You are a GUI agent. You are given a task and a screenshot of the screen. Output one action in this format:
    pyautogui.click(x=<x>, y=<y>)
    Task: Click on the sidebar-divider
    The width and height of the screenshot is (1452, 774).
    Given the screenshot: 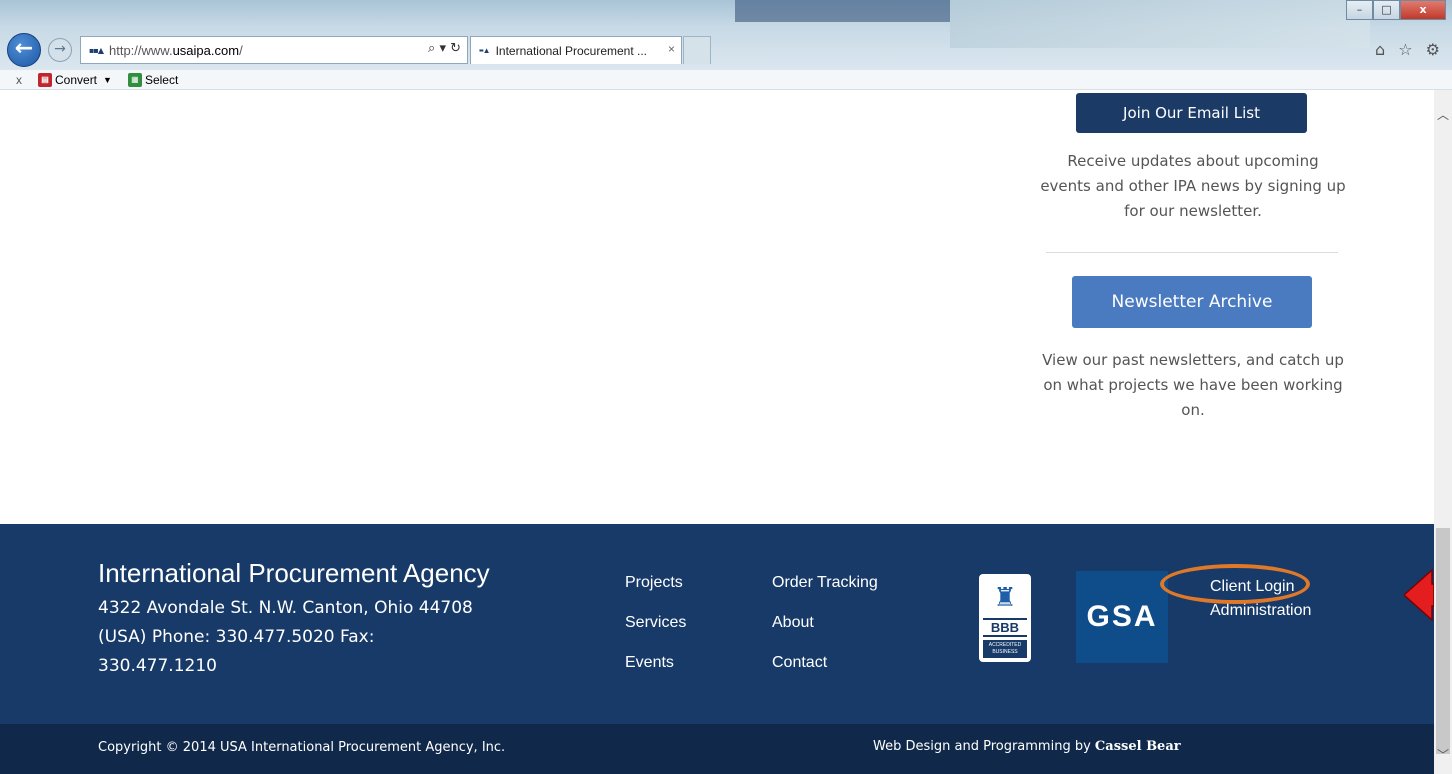 What is the action you would take?
    pyautogui.click(x=1192, y=252)
    